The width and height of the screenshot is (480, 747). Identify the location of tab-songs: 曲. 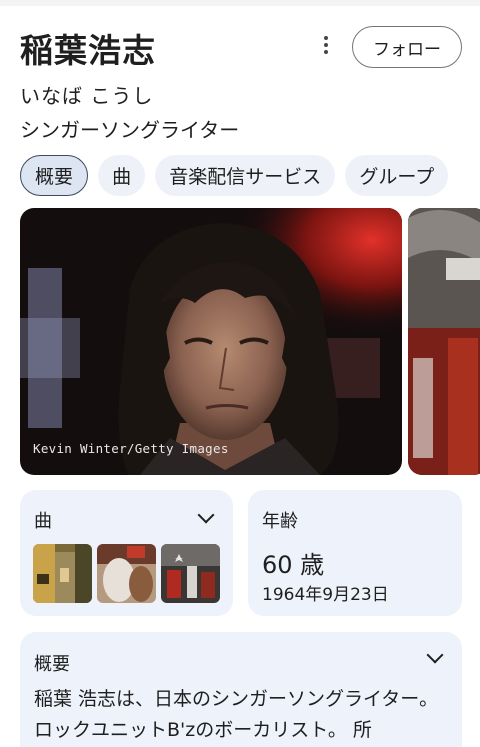
(122, 175).